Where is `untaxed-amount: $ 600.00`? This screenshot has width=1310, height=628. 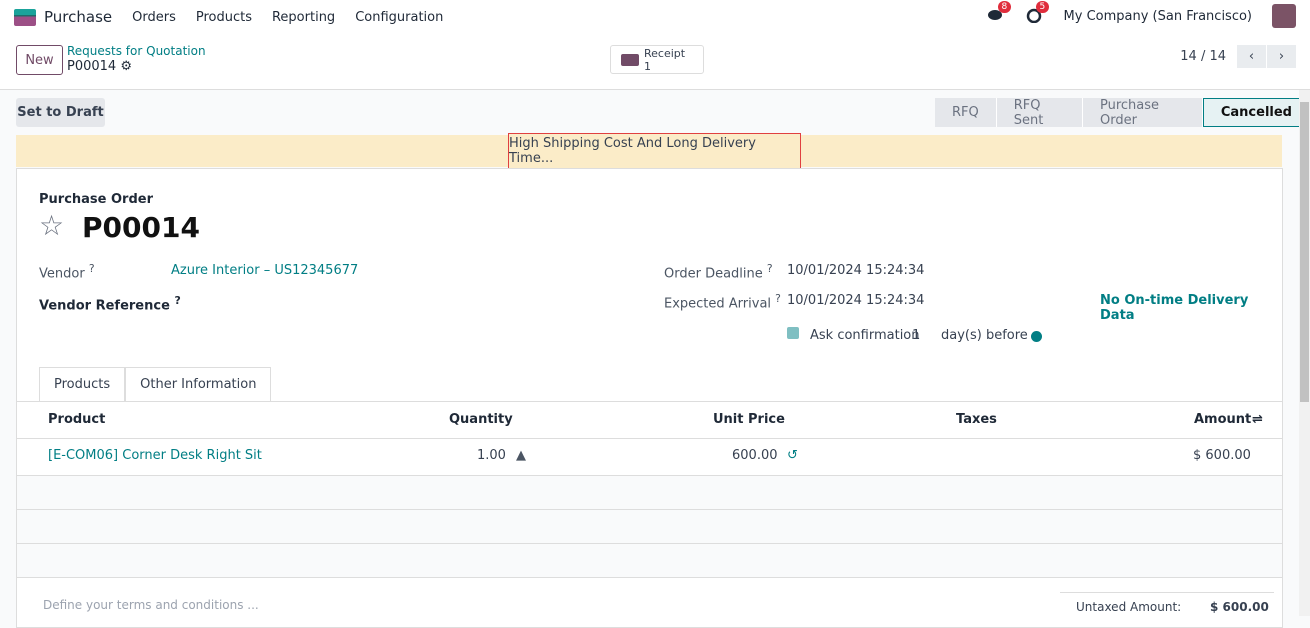
untaxed-amount: $ 600.00 is located at coordinates (1239, 607).